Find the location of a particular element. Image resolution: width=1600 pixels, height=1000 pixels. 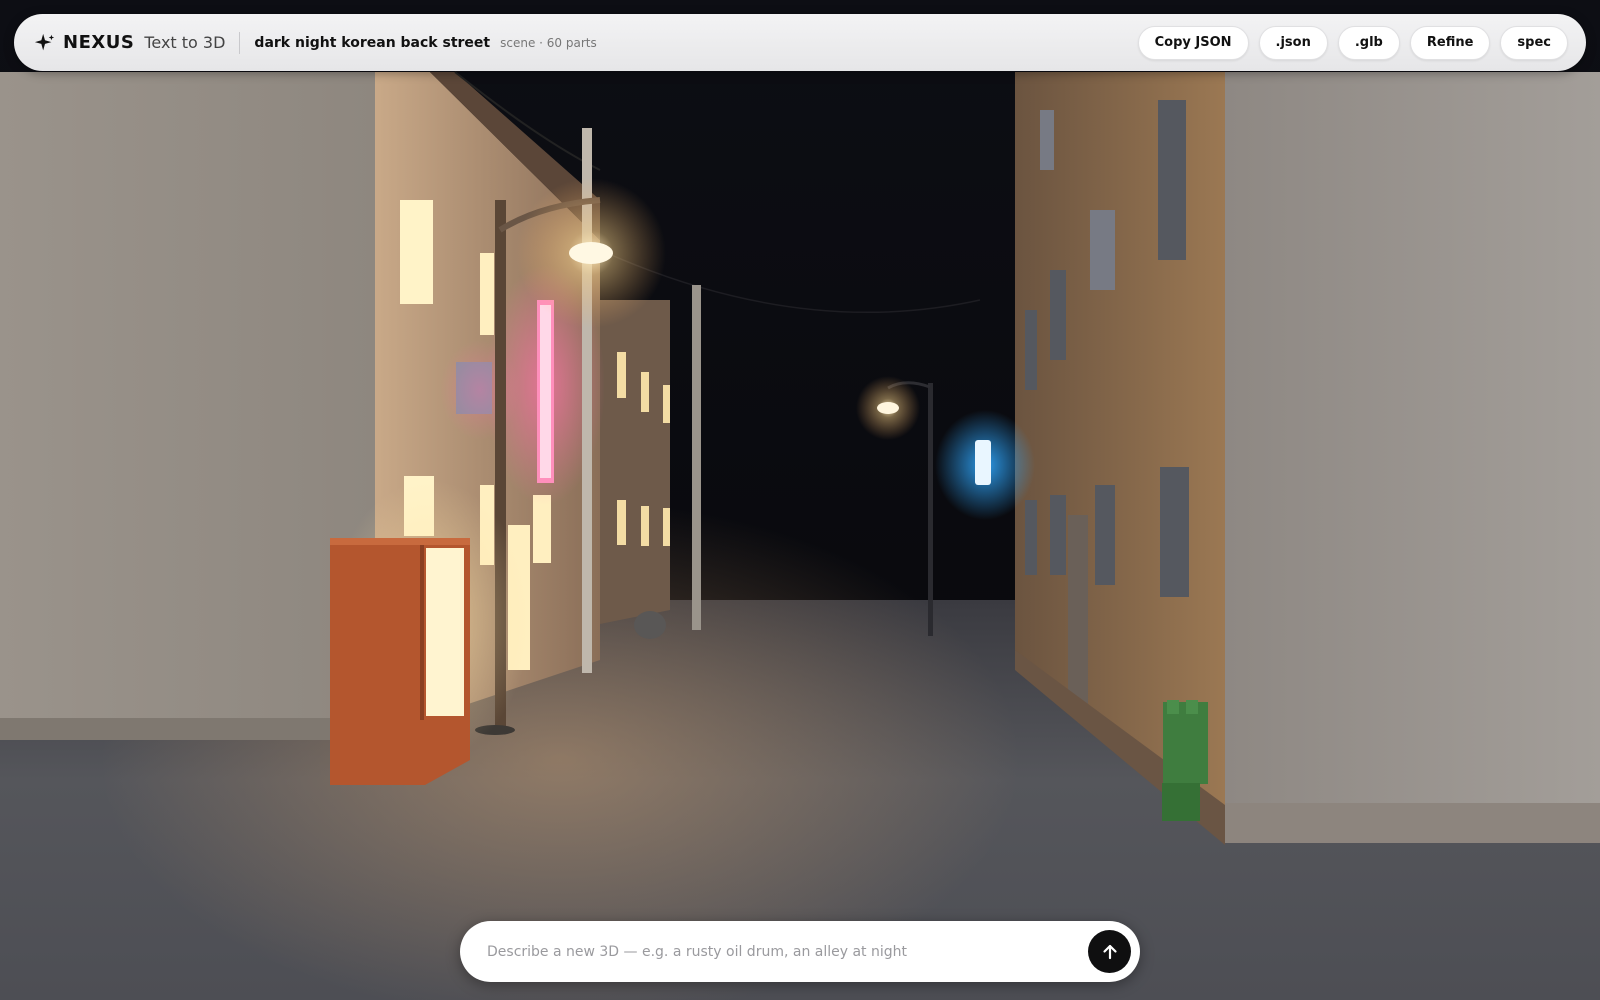

export-json-button: .json is located at coordinates (1293, 42).